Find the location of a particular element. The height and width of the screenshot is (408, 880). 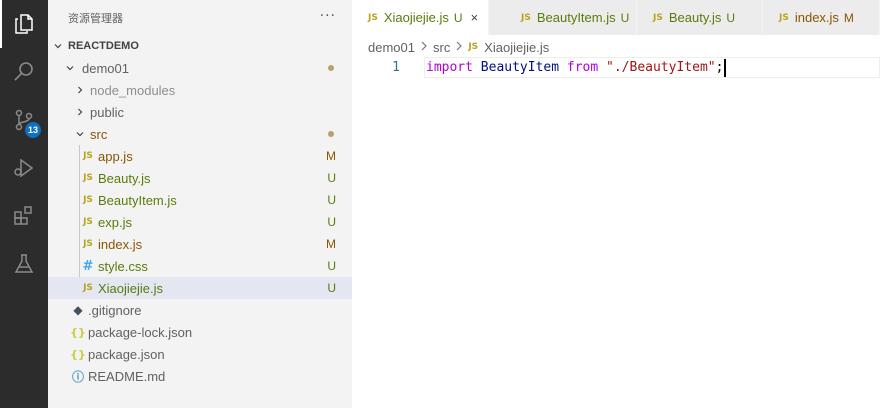

folder-label: src is located at coordinates (99, 134).